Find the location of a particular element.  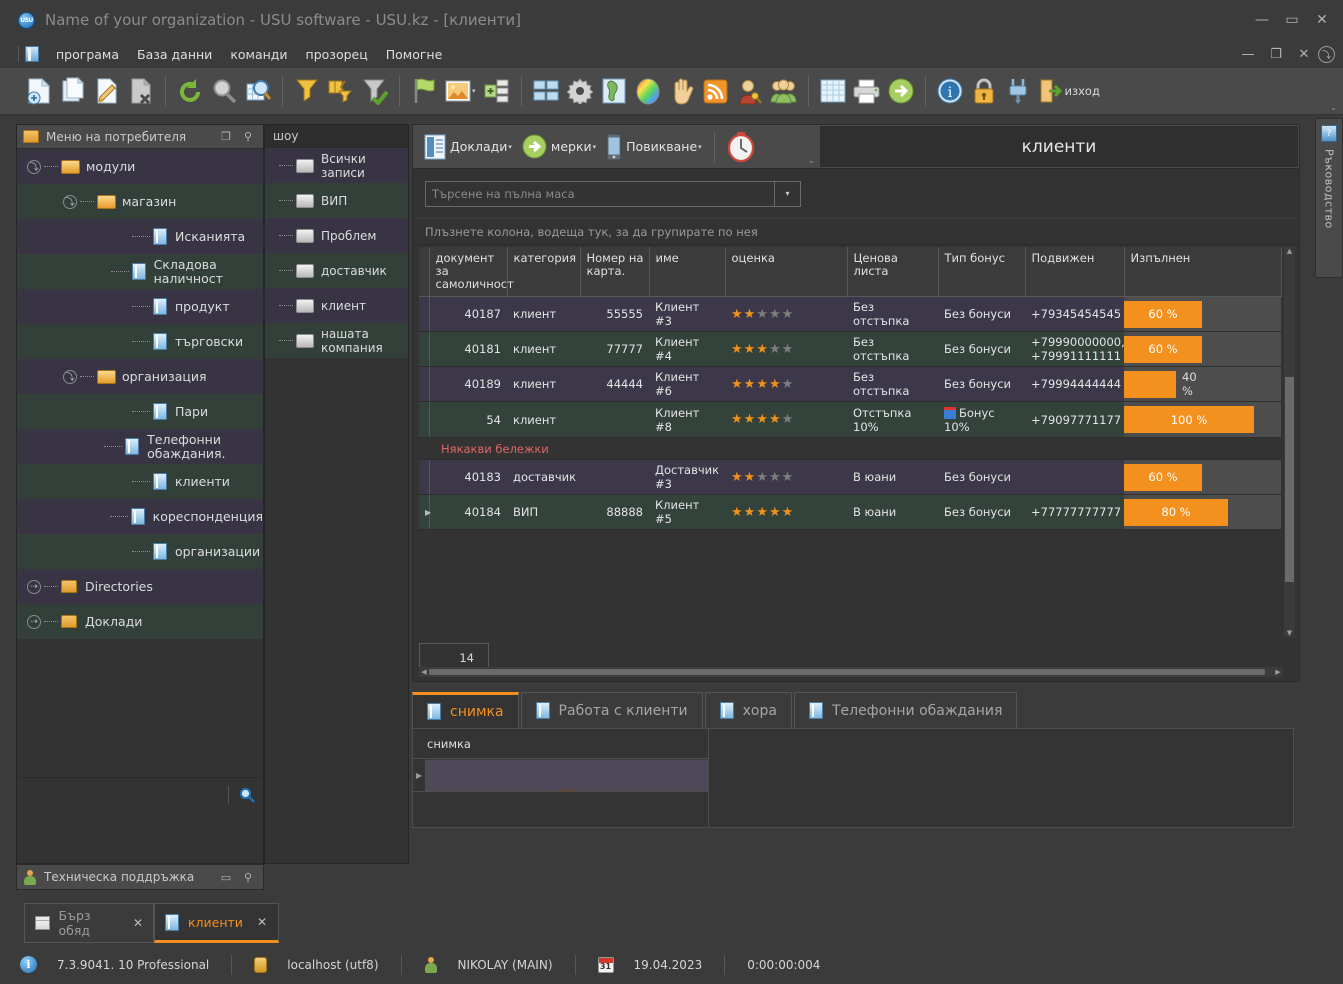

hand-icon is located at coordinates (682, 91).